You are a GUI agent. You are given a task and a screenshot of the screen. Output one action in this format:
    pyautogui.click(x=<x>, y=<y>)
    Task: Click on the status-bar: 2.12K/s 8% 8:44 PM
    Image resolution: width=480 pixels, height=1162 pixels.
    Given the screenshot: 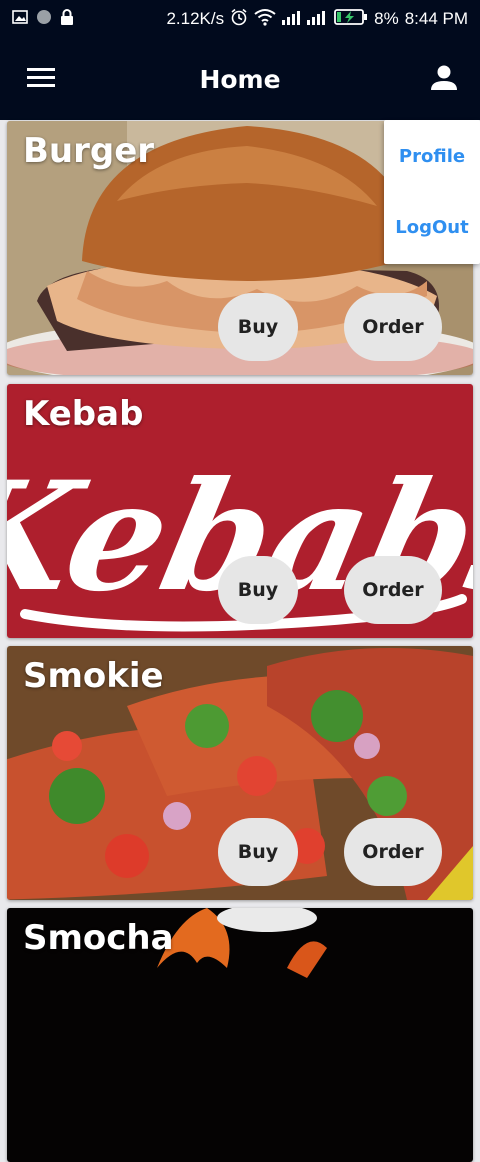 What is the action you would take?
    pyautogui.click(x=240, y=19)
    